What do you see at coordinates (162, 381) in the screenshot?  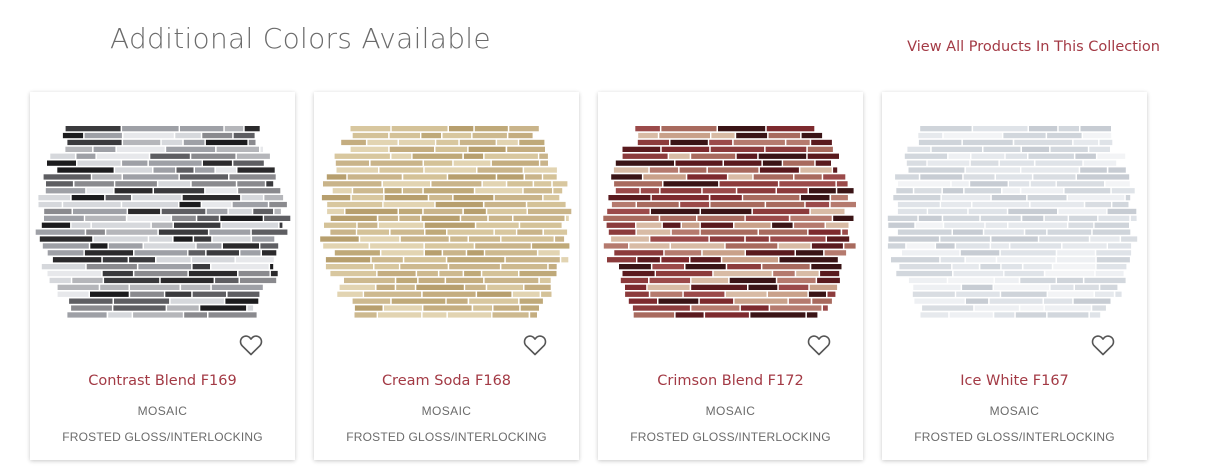 I see `product-name: Contrast Blend F169` at bounding box center [162, 381].